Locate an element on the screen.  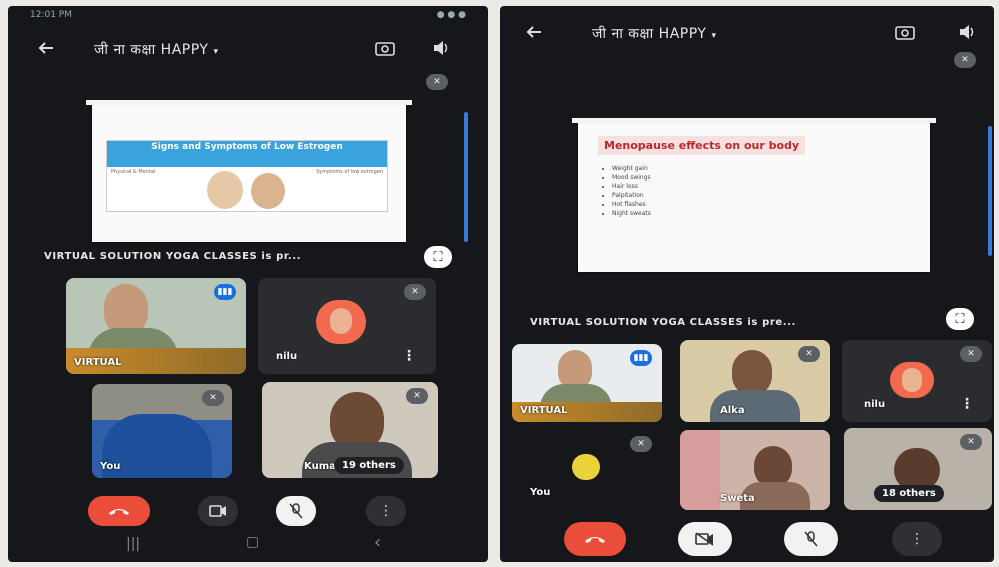
participant-tile: Sweta is located at coordinates (755, 470).